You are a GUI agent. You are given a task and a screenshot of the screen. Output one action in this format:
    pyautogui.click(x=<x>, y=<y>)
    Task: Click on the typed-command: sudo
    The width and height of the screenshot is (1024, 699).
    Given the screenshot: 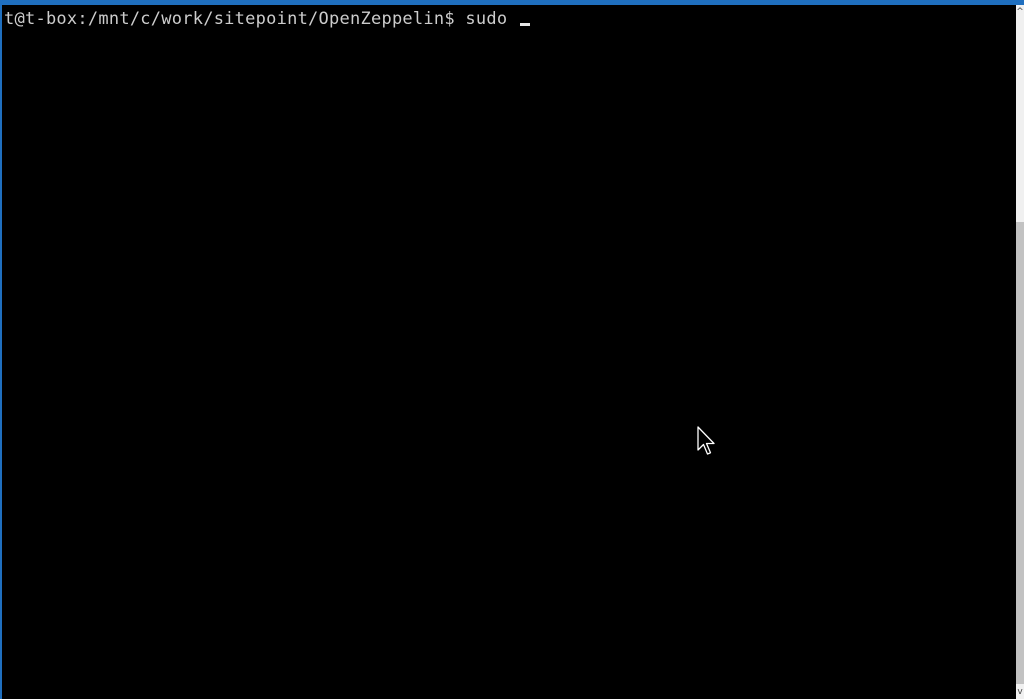 What is the action you would take?
    pyautogui.click(x=486, y=19)
    